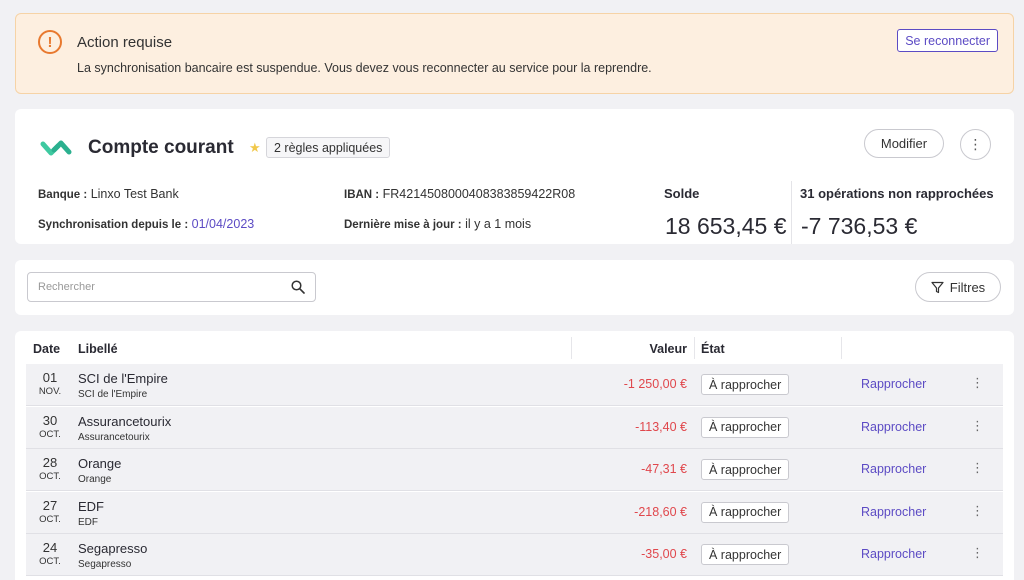 This screenshot has height=580, width=1024. What do you see at coordinates (791, 212) in the screenshot?
I see `divider` at bounding box center [791, 212].